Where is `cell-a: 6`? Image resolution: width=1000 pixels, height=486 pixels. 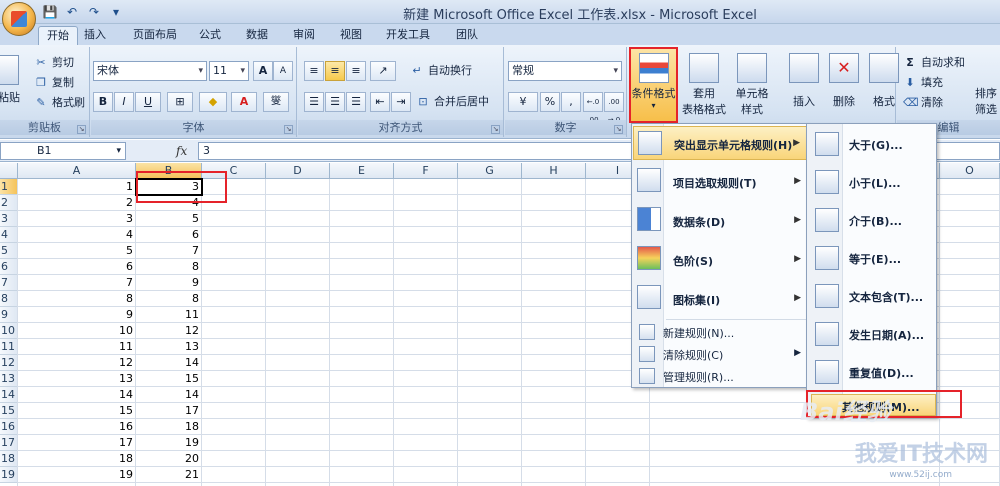
cell-a: 6 is located at coordinates (77, 267).